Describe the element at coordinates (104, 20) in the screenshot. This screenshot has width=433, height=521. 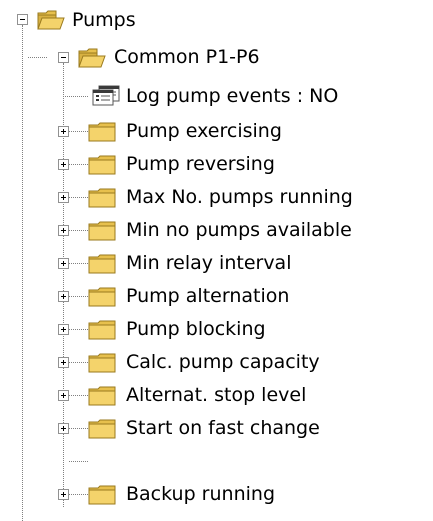
I see `tree-node-pumps: Pumps` at that location.